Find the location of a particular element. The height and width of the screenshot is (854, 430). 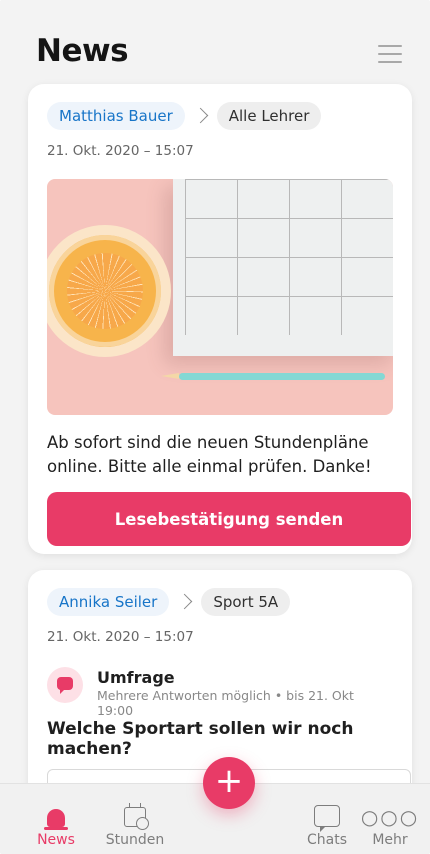

chat-icon is located at coordinates (327, 818).